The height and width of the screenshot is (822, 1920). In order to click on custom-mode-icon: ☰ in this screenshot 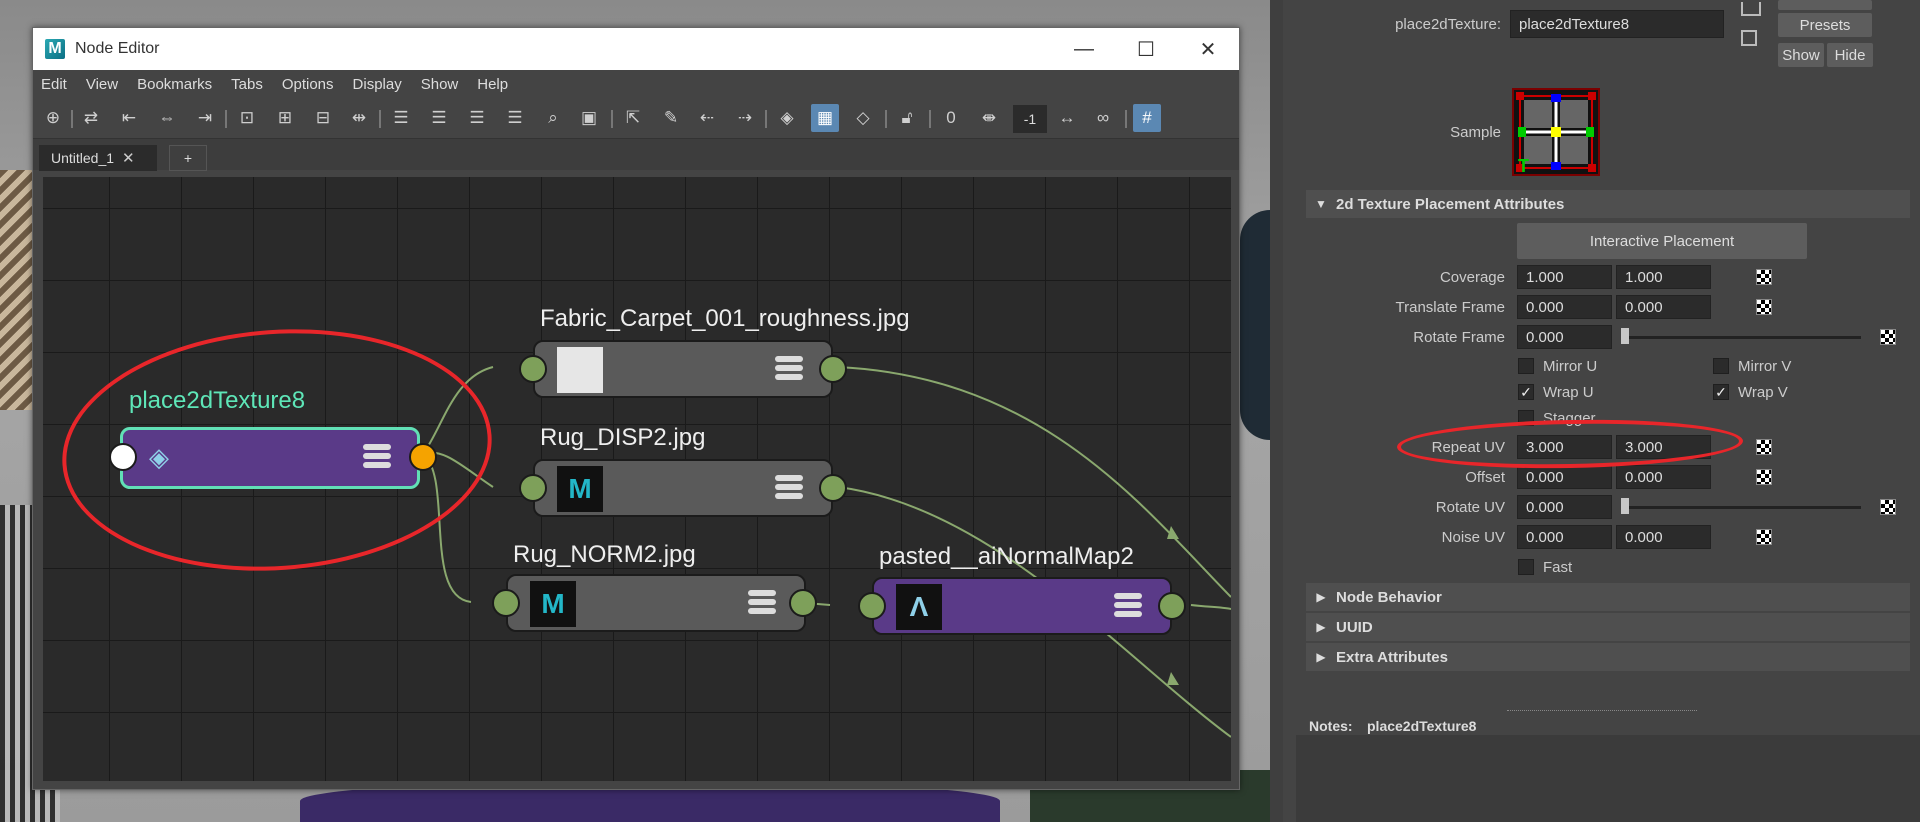, I will do `click(515, 118)`.